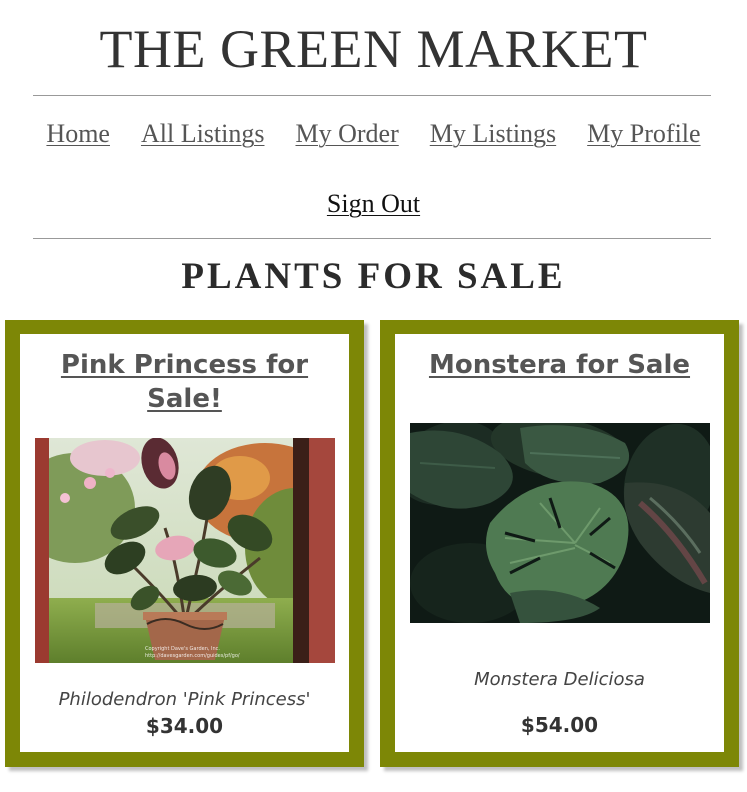  What do you see at coordinates (559, 365) in the screenshot?
I see `listing-title-link: Monstera for Sale` at bounding box center [559, 365].